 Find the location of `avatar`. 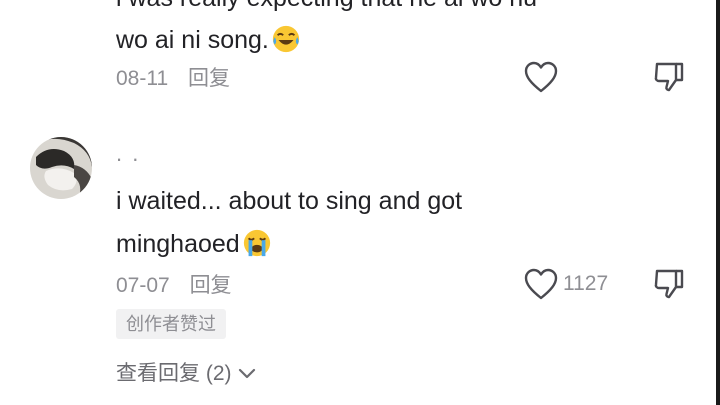

avatar is located at coordinates (61, 168).